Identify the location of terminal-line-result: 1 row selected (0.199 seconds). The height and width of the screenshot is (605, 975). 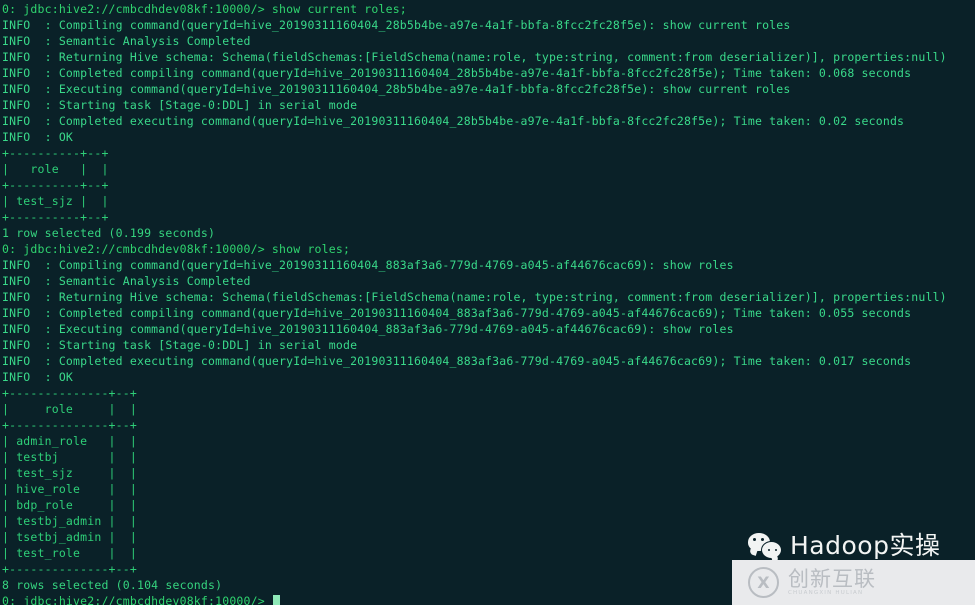
(109, 233).